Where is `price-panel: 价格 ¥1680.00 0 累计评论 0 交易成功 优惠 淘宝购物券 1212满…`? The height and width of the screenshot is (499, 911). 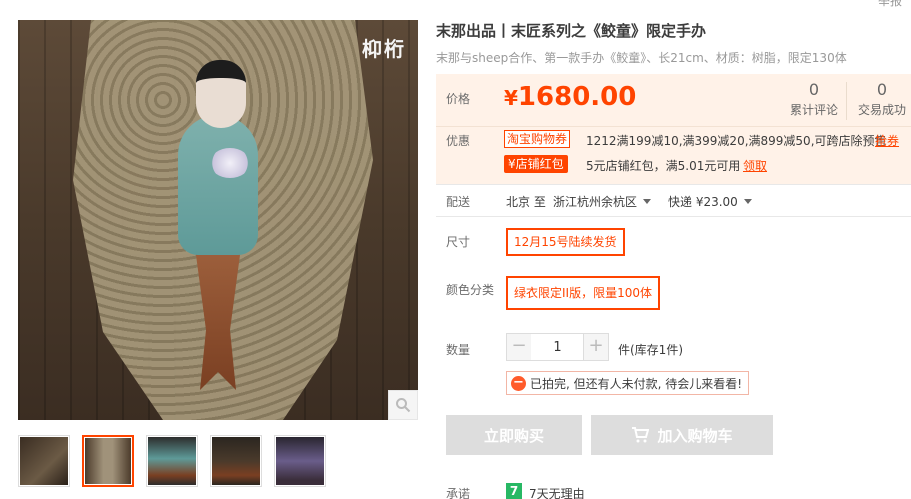 price-panel: 价格 ¥1680.00 0 累计评论 0 交易成功 优惠 淘宝购物券 1212满… is located at coordinates (673, 129).